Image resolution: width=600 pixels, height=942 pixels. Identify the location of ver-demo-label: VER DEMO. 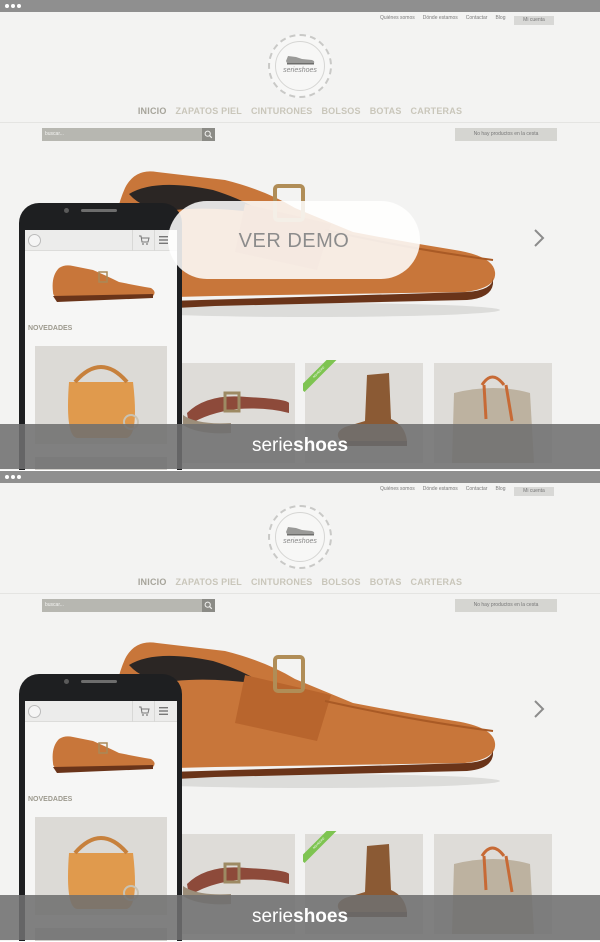
(294, 241).